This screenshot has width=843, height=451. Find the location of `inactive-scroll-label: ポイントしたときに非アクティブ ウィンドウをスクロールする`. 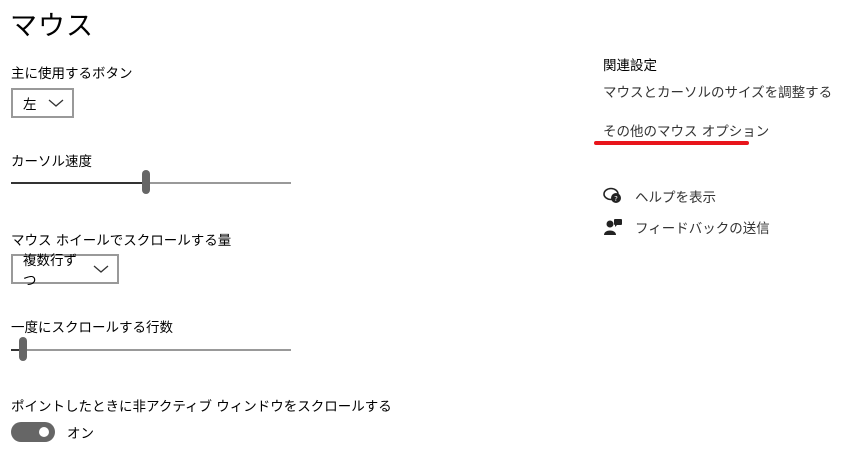

inactive-scroll-label: ポイントしたときに非アクティブ ウィンドウをスクロールする is located at coordinates (201, 407).